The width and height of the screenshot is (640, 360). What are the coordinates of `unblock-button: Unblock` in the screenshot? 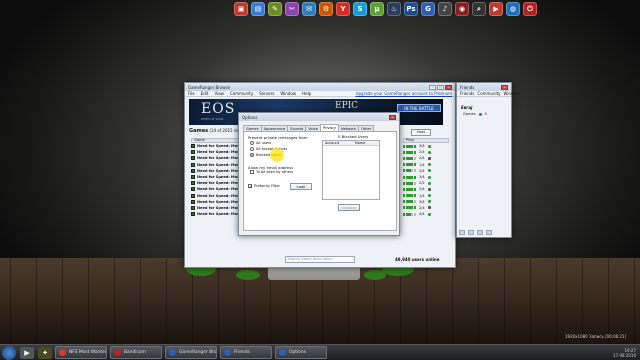 It's located at (349, 207).